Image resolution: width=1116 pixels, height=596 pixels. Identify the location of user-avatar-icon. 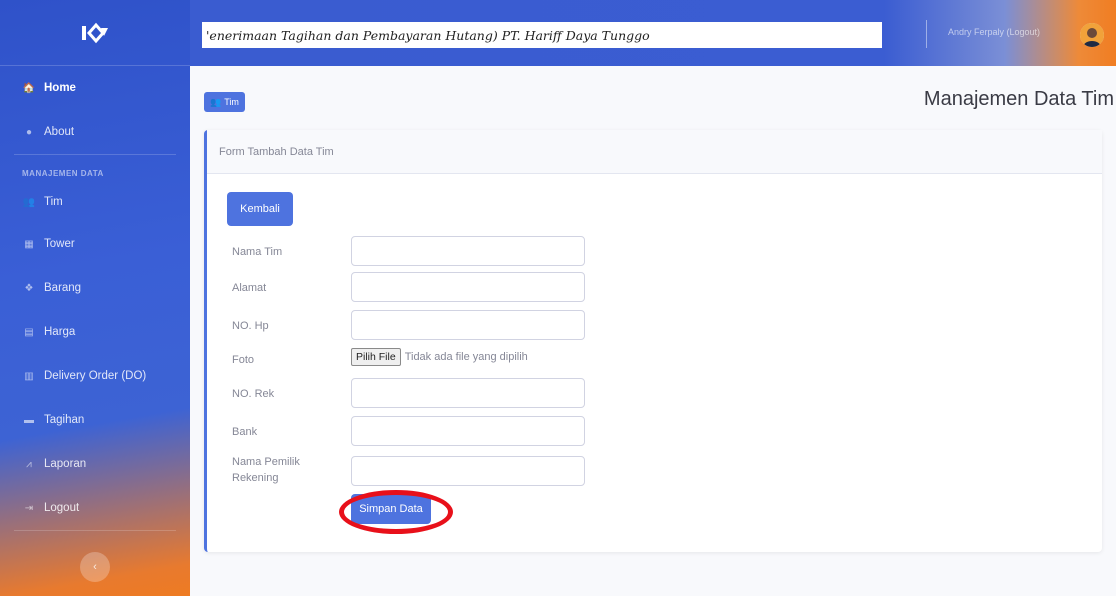
(1092, 35).